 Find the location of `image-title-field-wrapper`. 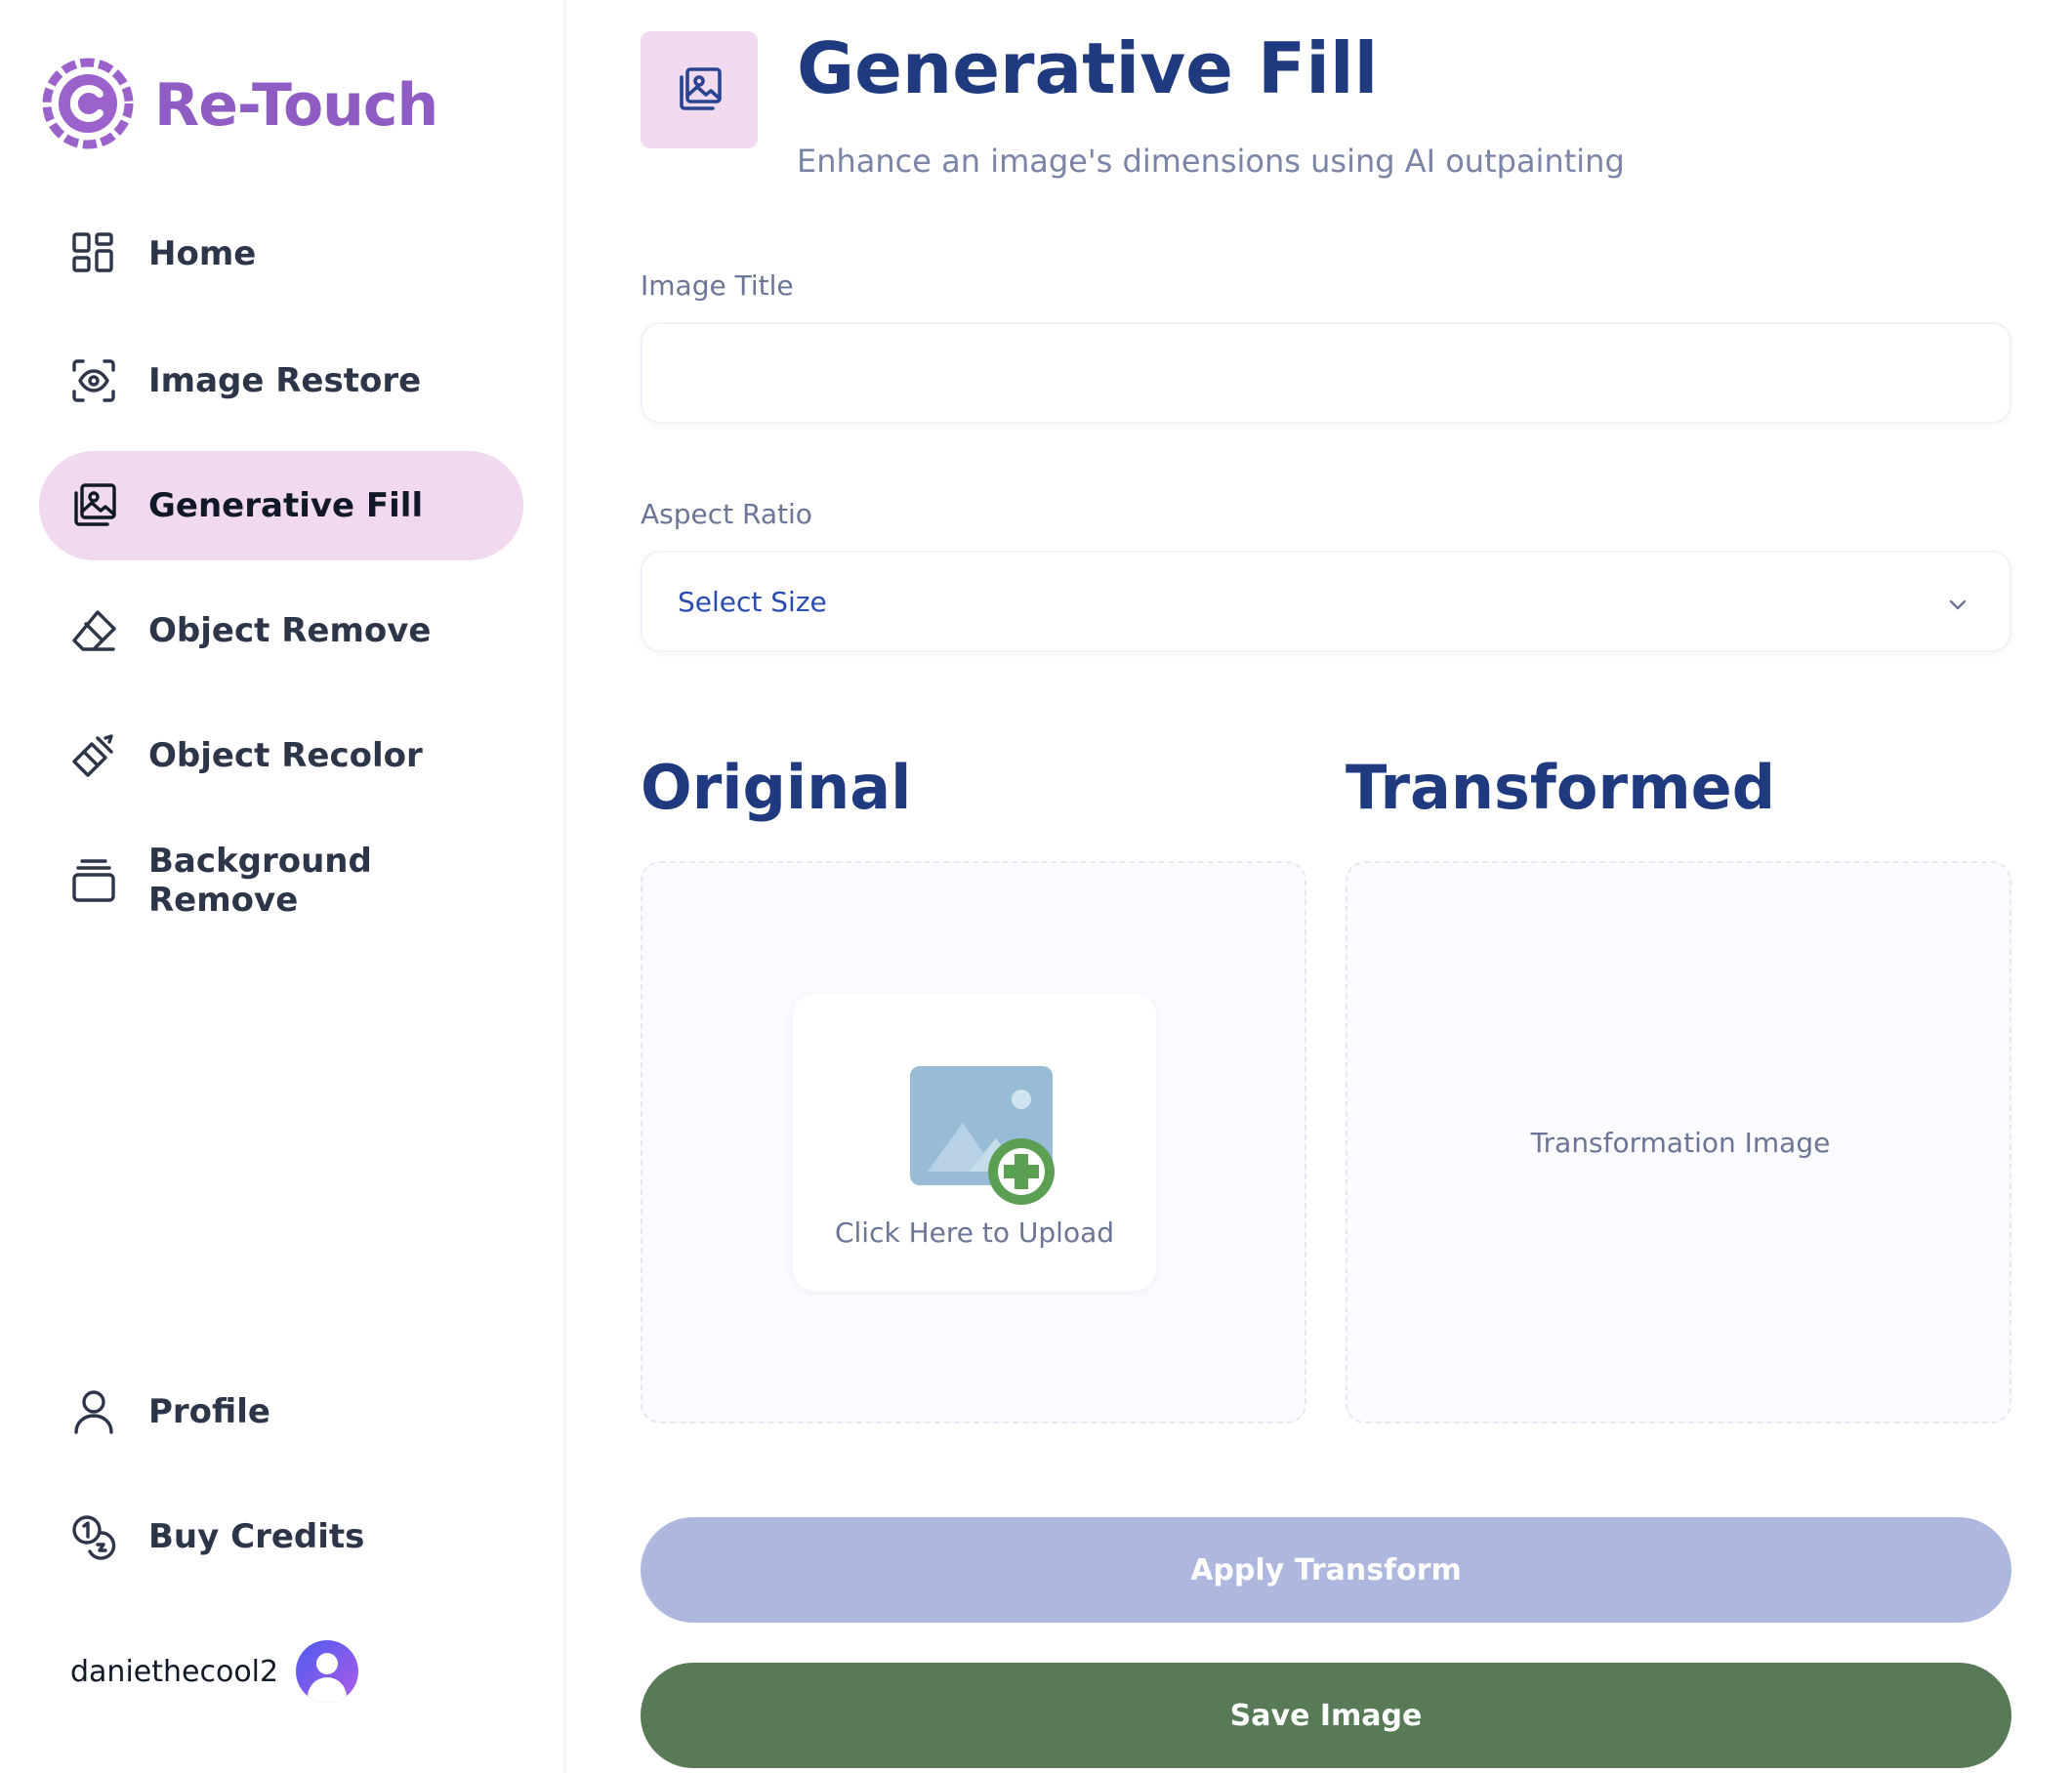

image-title-field-wrapper is located at coordinates (1326, 373).